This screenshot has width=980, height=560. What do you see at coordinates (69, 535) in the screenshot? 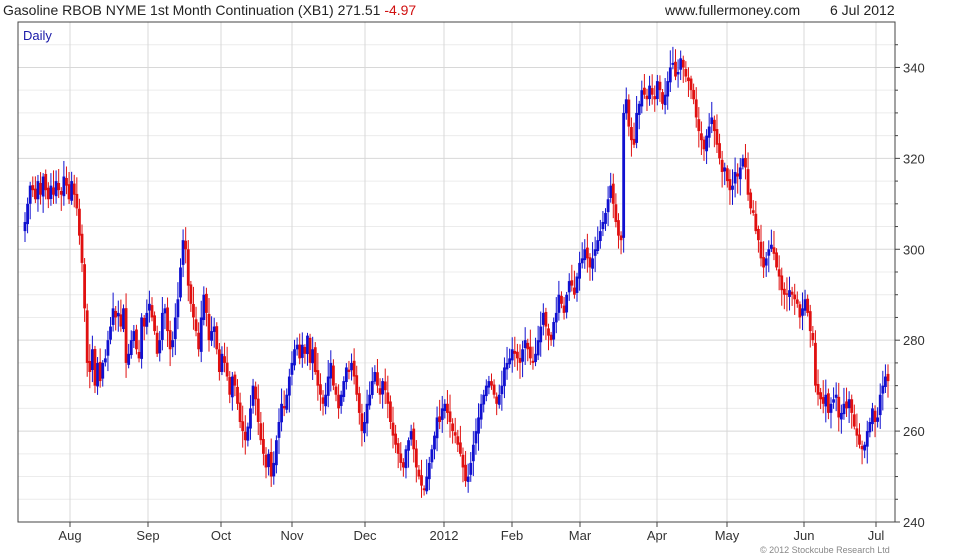
I see `x-tick-label: Aug` at bounding box center [69, 535].